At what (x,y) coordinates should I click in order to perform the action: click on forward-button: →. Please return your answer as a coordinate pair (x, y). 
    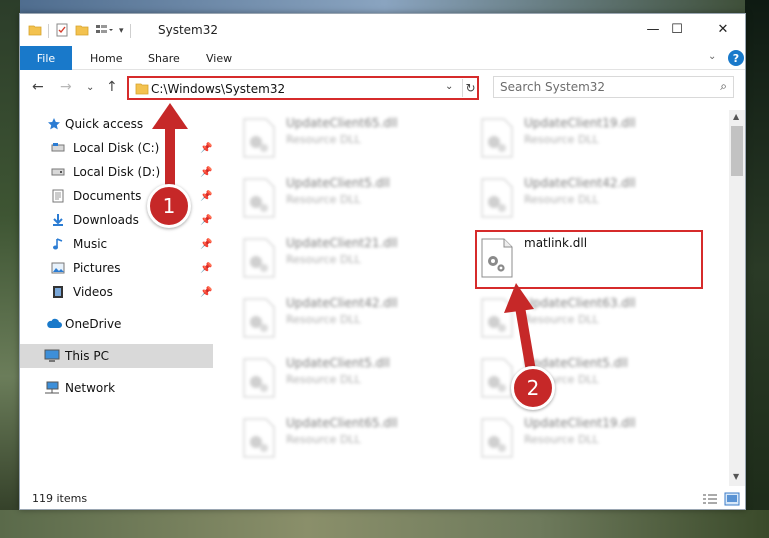
    Looking at the image, I should click on (66, 87).